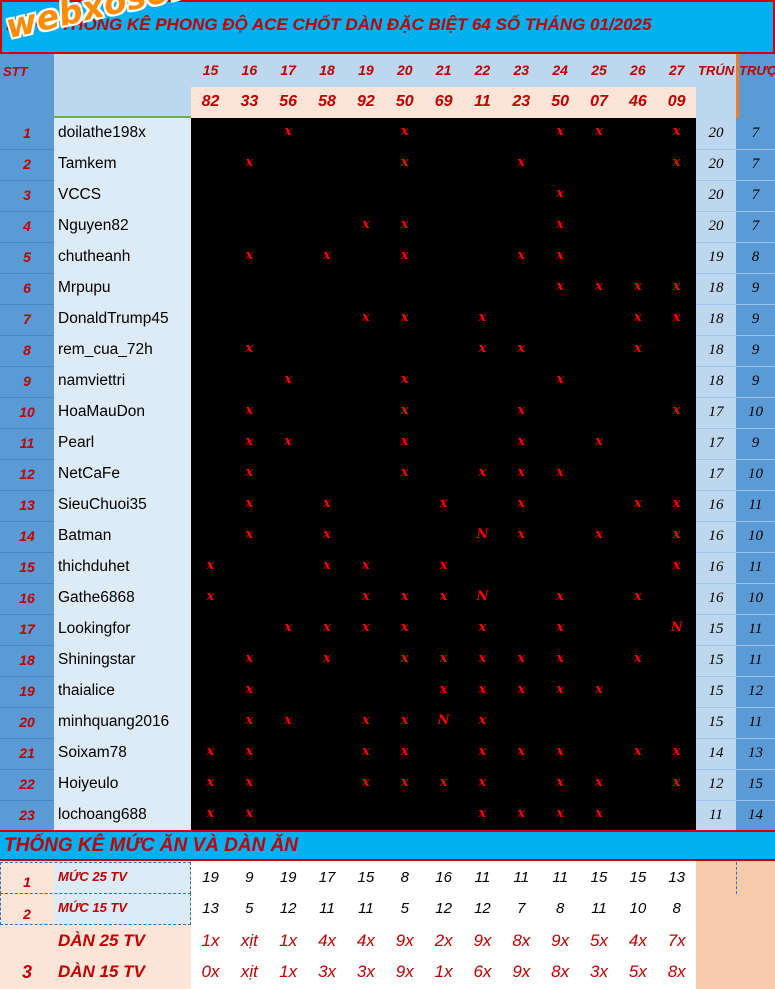  What do you see at coordinates (27, 350) in the screenshot?
I see `row-stt: 8` at bounding box center [27, 350].